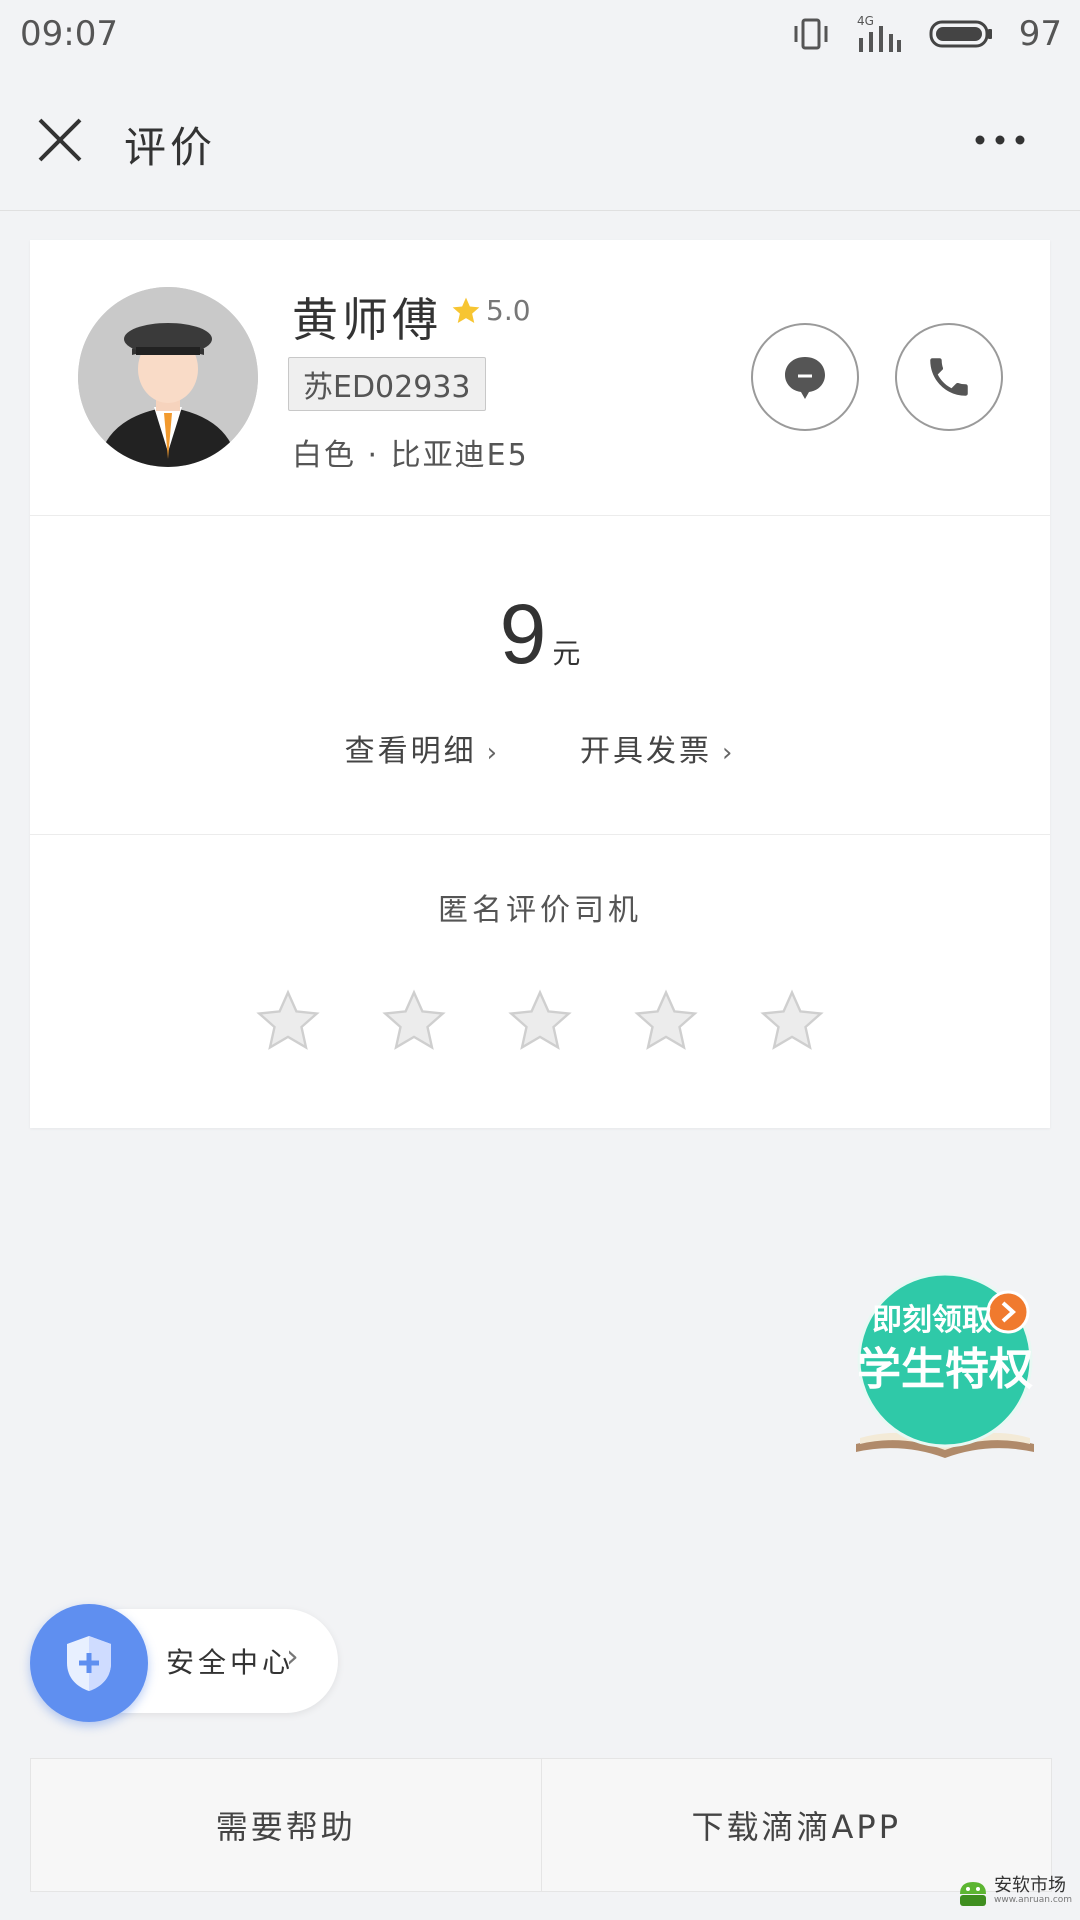  I want to click on call-driver-button, so click(949, 377).